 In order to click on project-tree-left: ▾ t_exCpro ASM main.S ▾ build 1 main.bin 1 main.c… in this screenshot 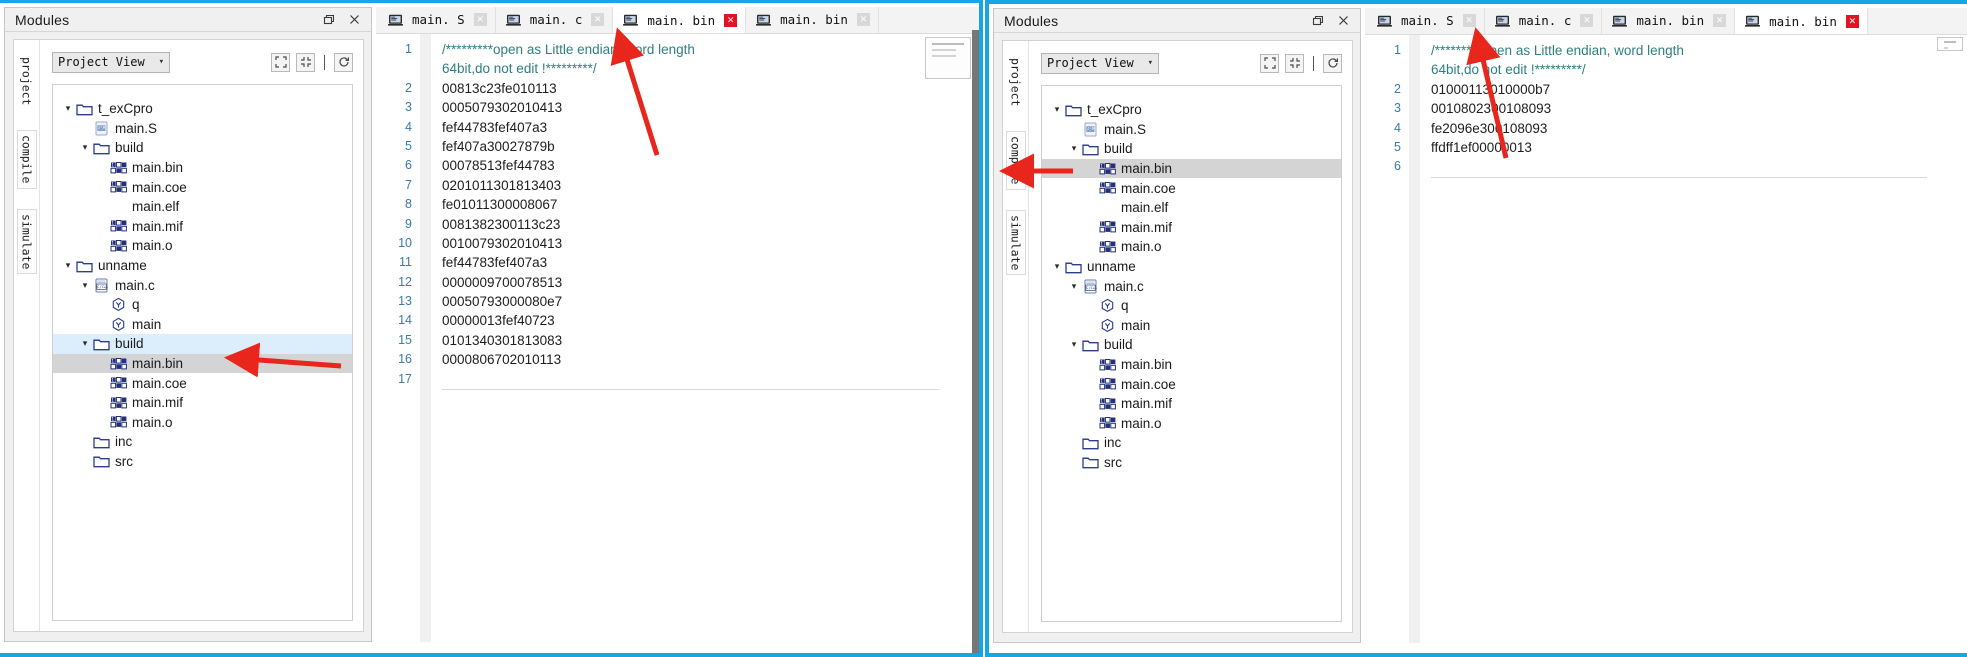, I will do `click(202, 352)`.